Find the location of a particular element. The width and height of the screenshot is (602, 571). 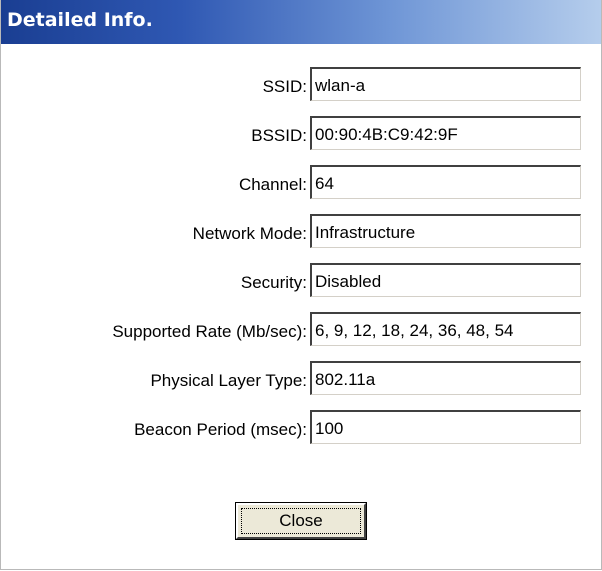

bssid-value: 00:90:4B:C9:42:9F is located at coordinates (386, 134).